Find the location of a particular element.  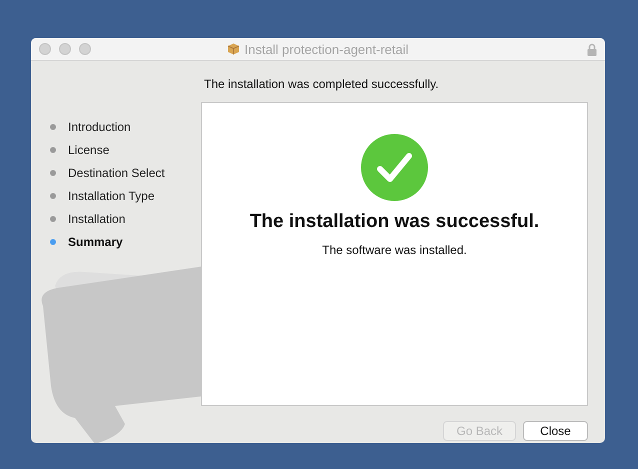

status-heading: The installation was completed successfully. is located at coordinates (321, 84).